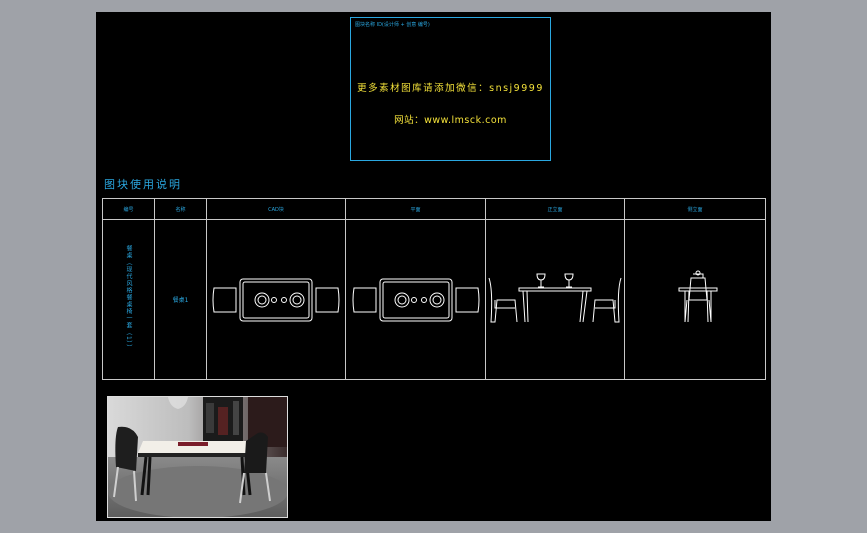 The image size is (867, 533). I want to click on header-plan: 平面, so click(415, 209).